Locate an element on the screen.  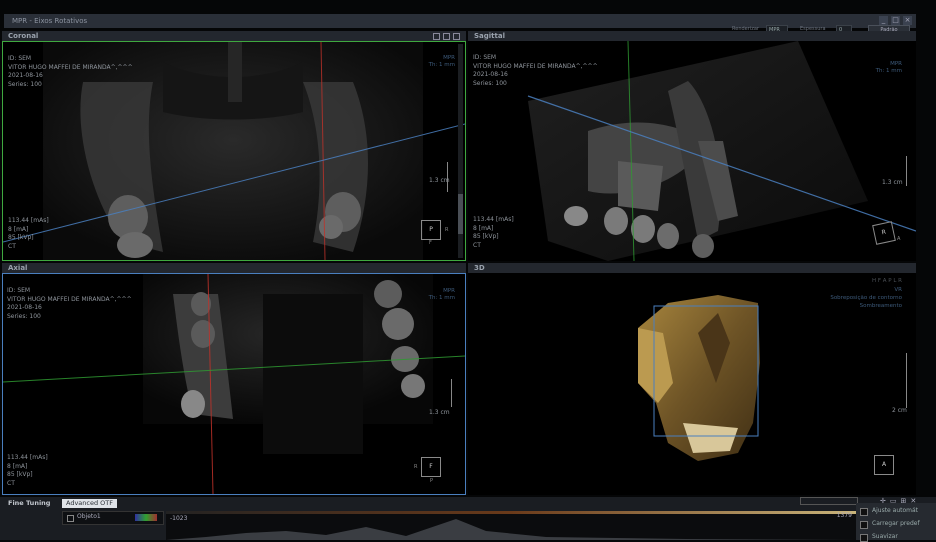
sagittal-scale-label: 1.3 cm is located at coordinates (892, 182).